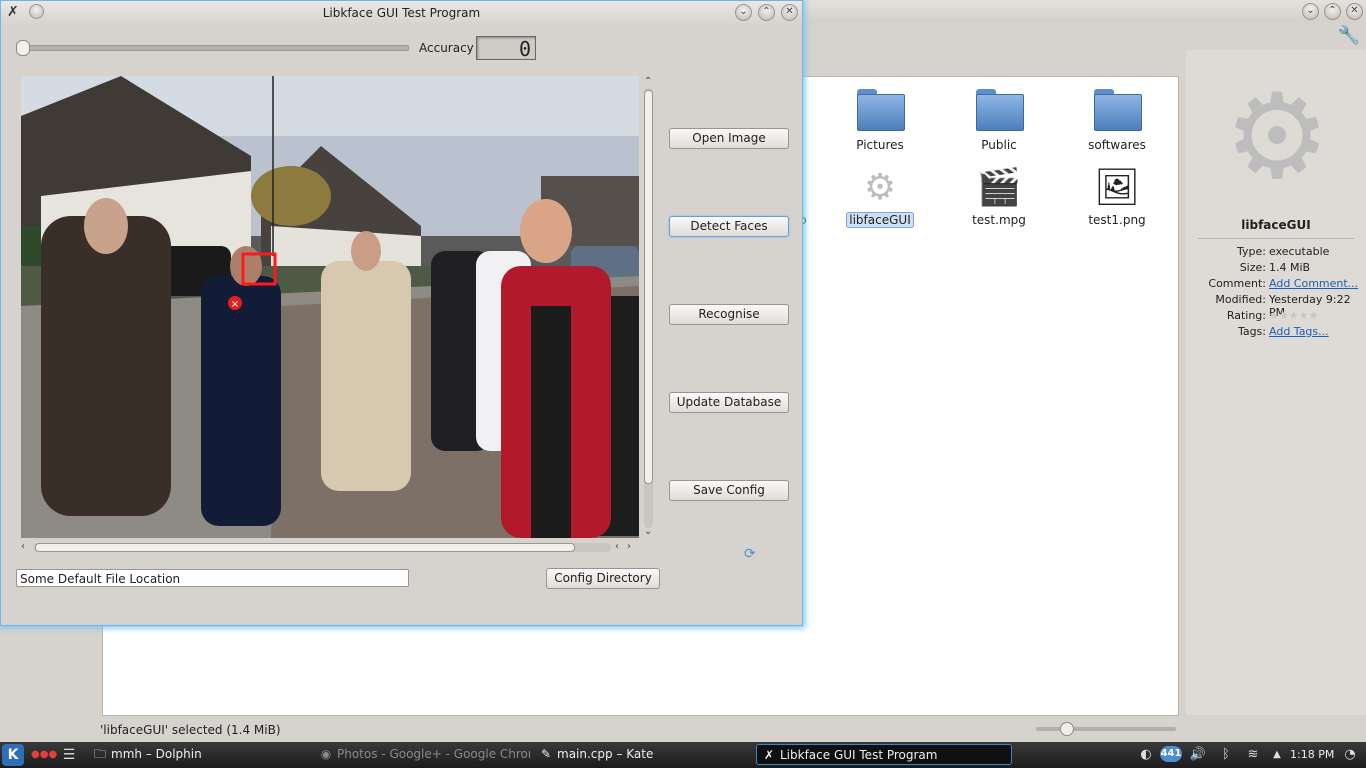 The width and height of the screenshot is (1366, 768). Describe the element at coordinates (629, 546) in the screenshot. I see `scroll-right-arrow: ›` at that location.